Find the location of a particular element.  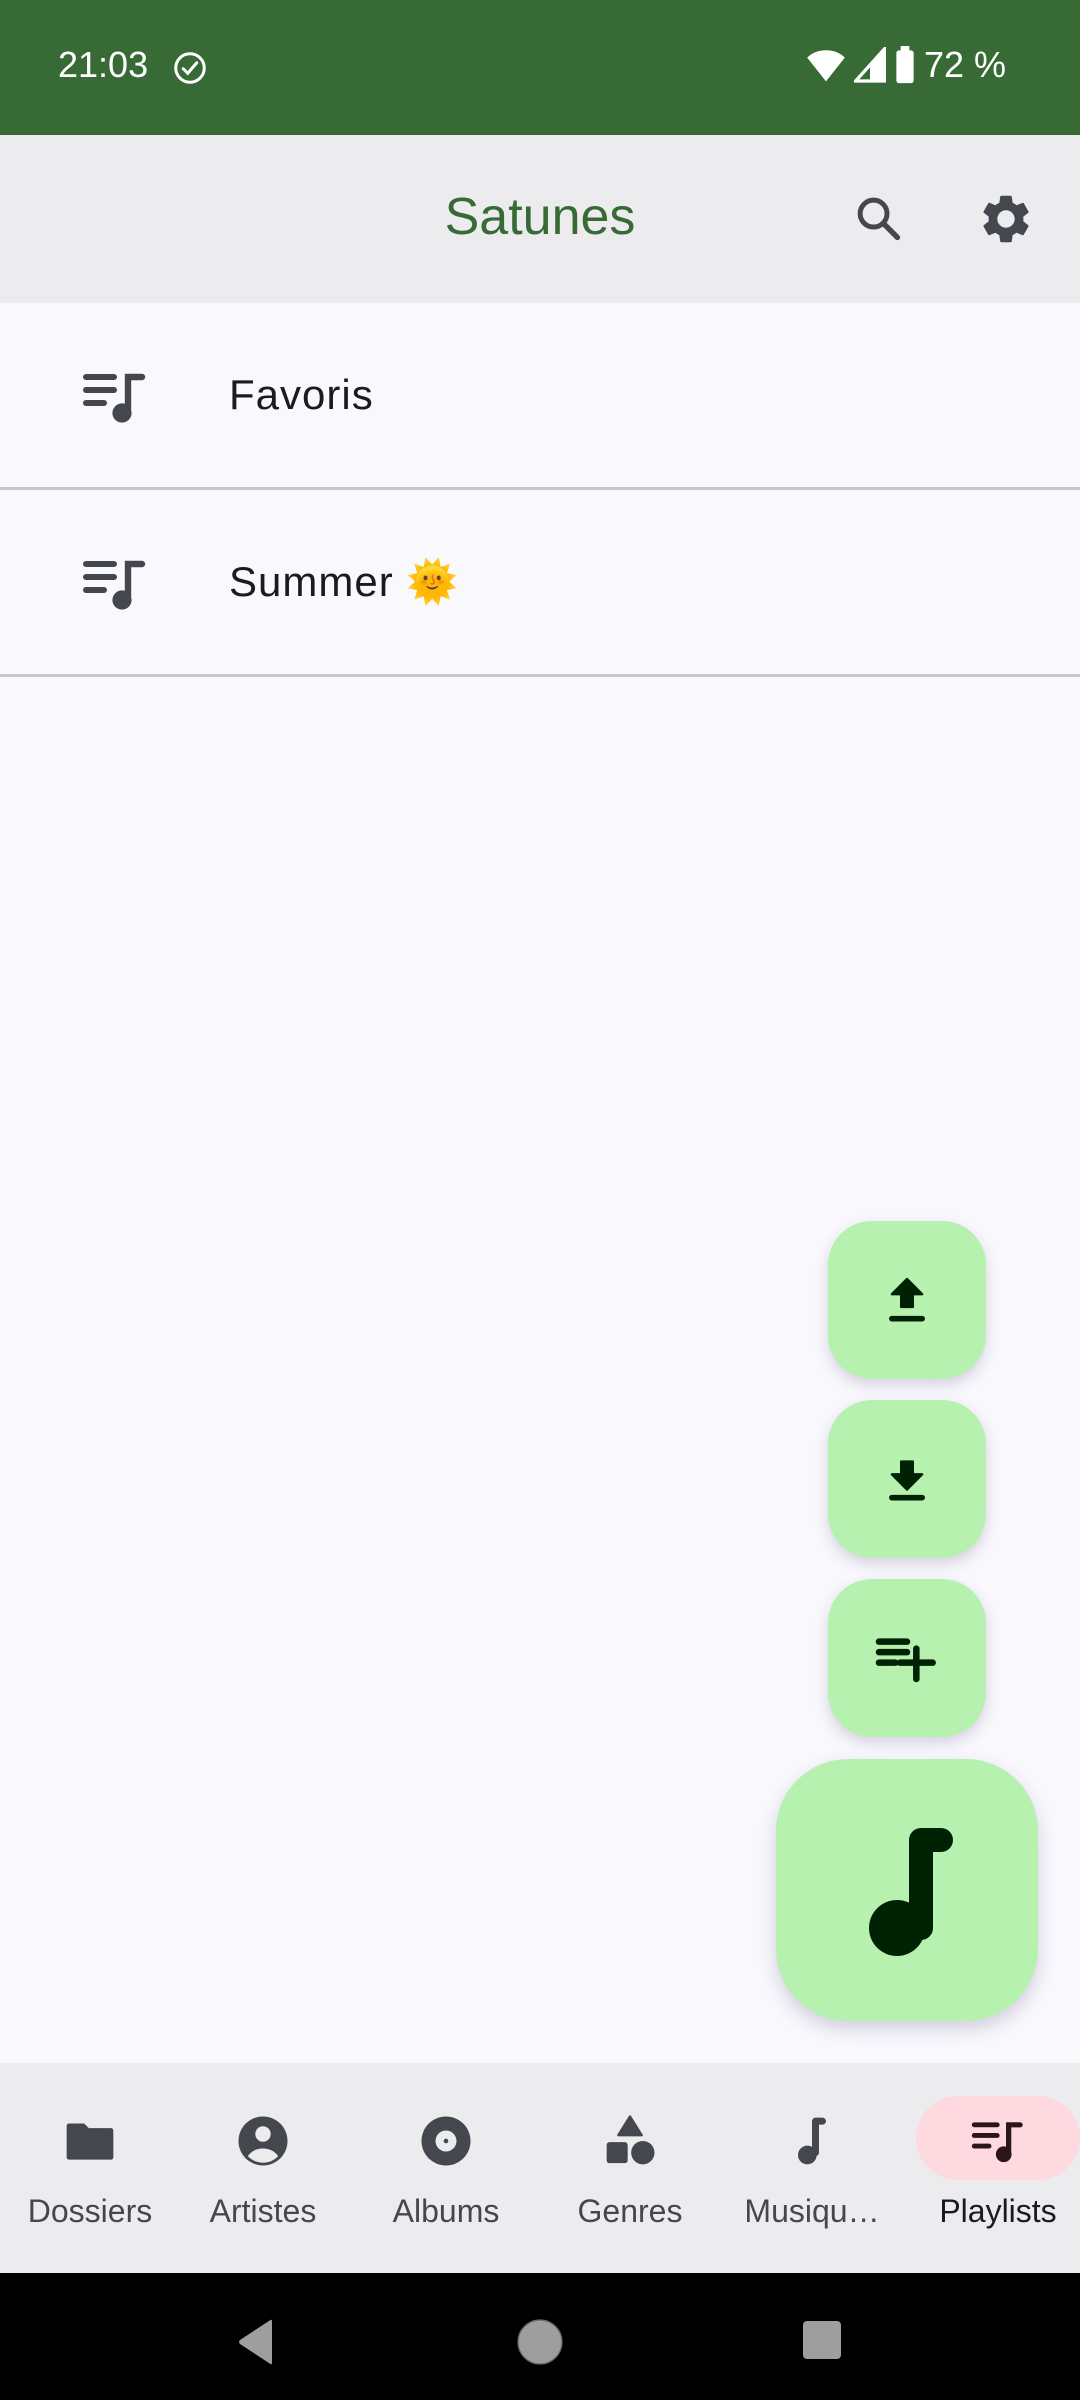

playlist-item: Summer 🌞 is located at coordinates (540, 583).